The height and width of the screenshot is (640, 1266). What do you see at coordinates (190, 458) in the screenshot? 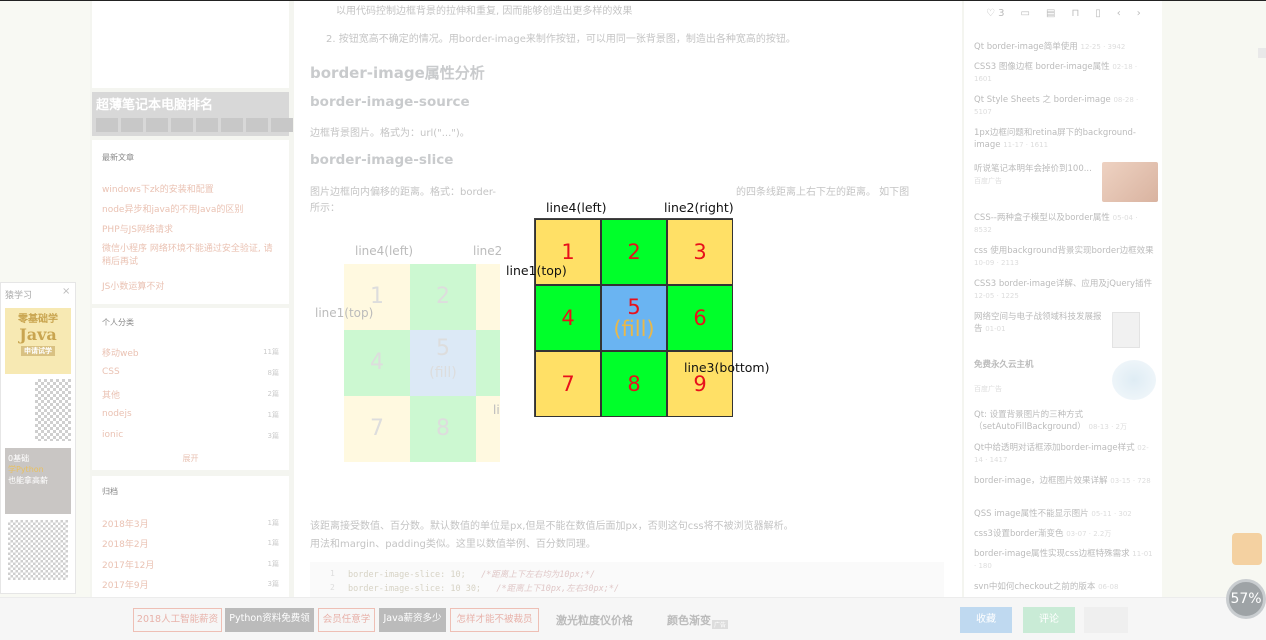
I see `expand-button: 展开` at bounding box center [190, 458].